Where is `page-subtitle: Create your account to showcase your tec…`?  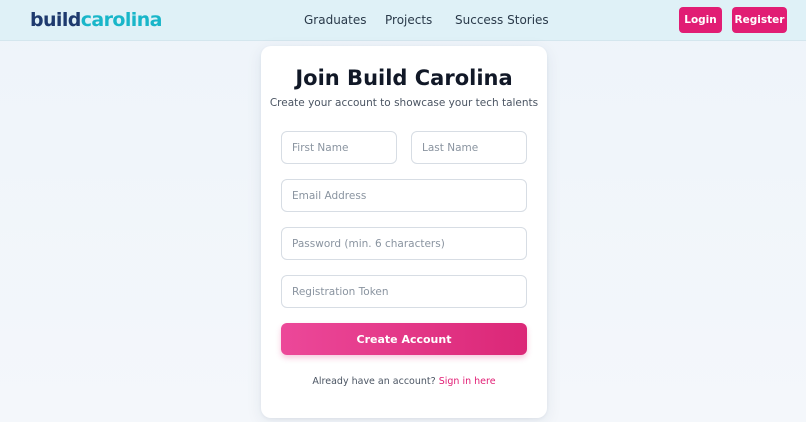 page-subtitle: Create your account to showcase your tec… is located at coordinates (404, 103).